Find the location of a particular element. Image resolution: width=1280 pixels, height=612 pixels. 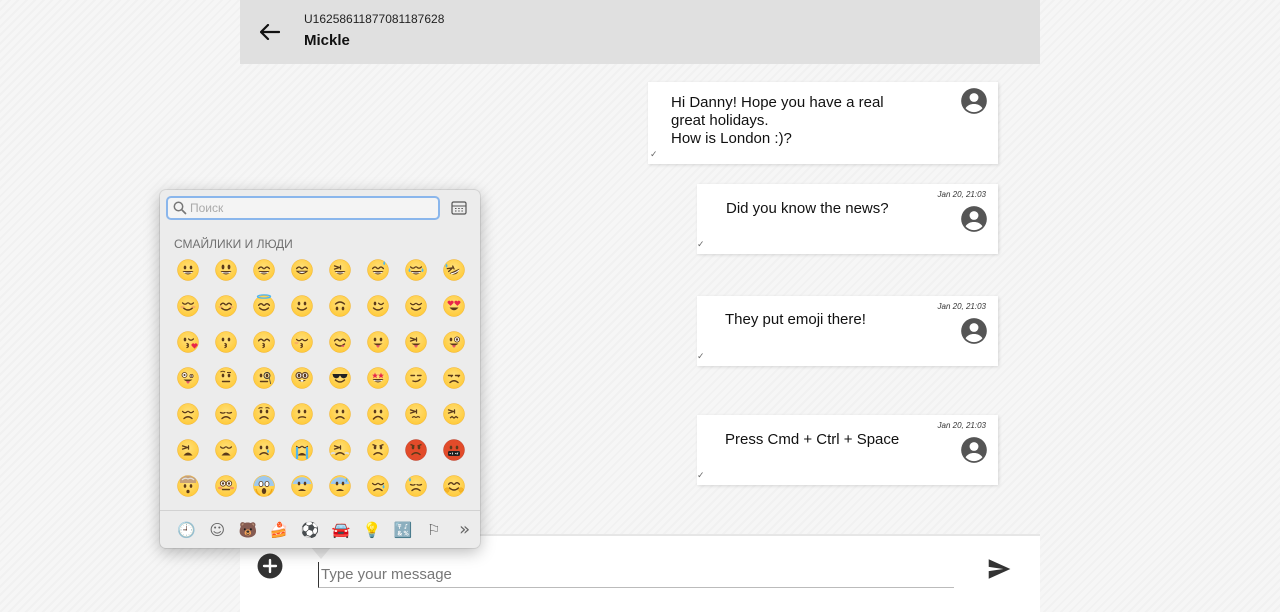

category-food-drink-icon: 🍰 is located at coordinates (279, 530).